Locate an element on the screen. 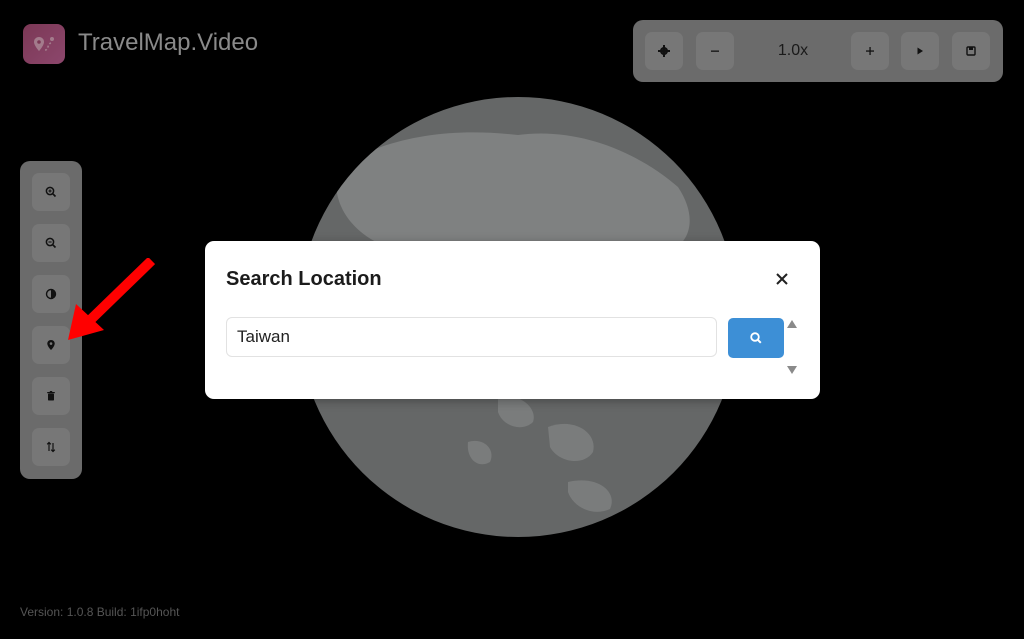  search-button is located at coordinates (756, 338).